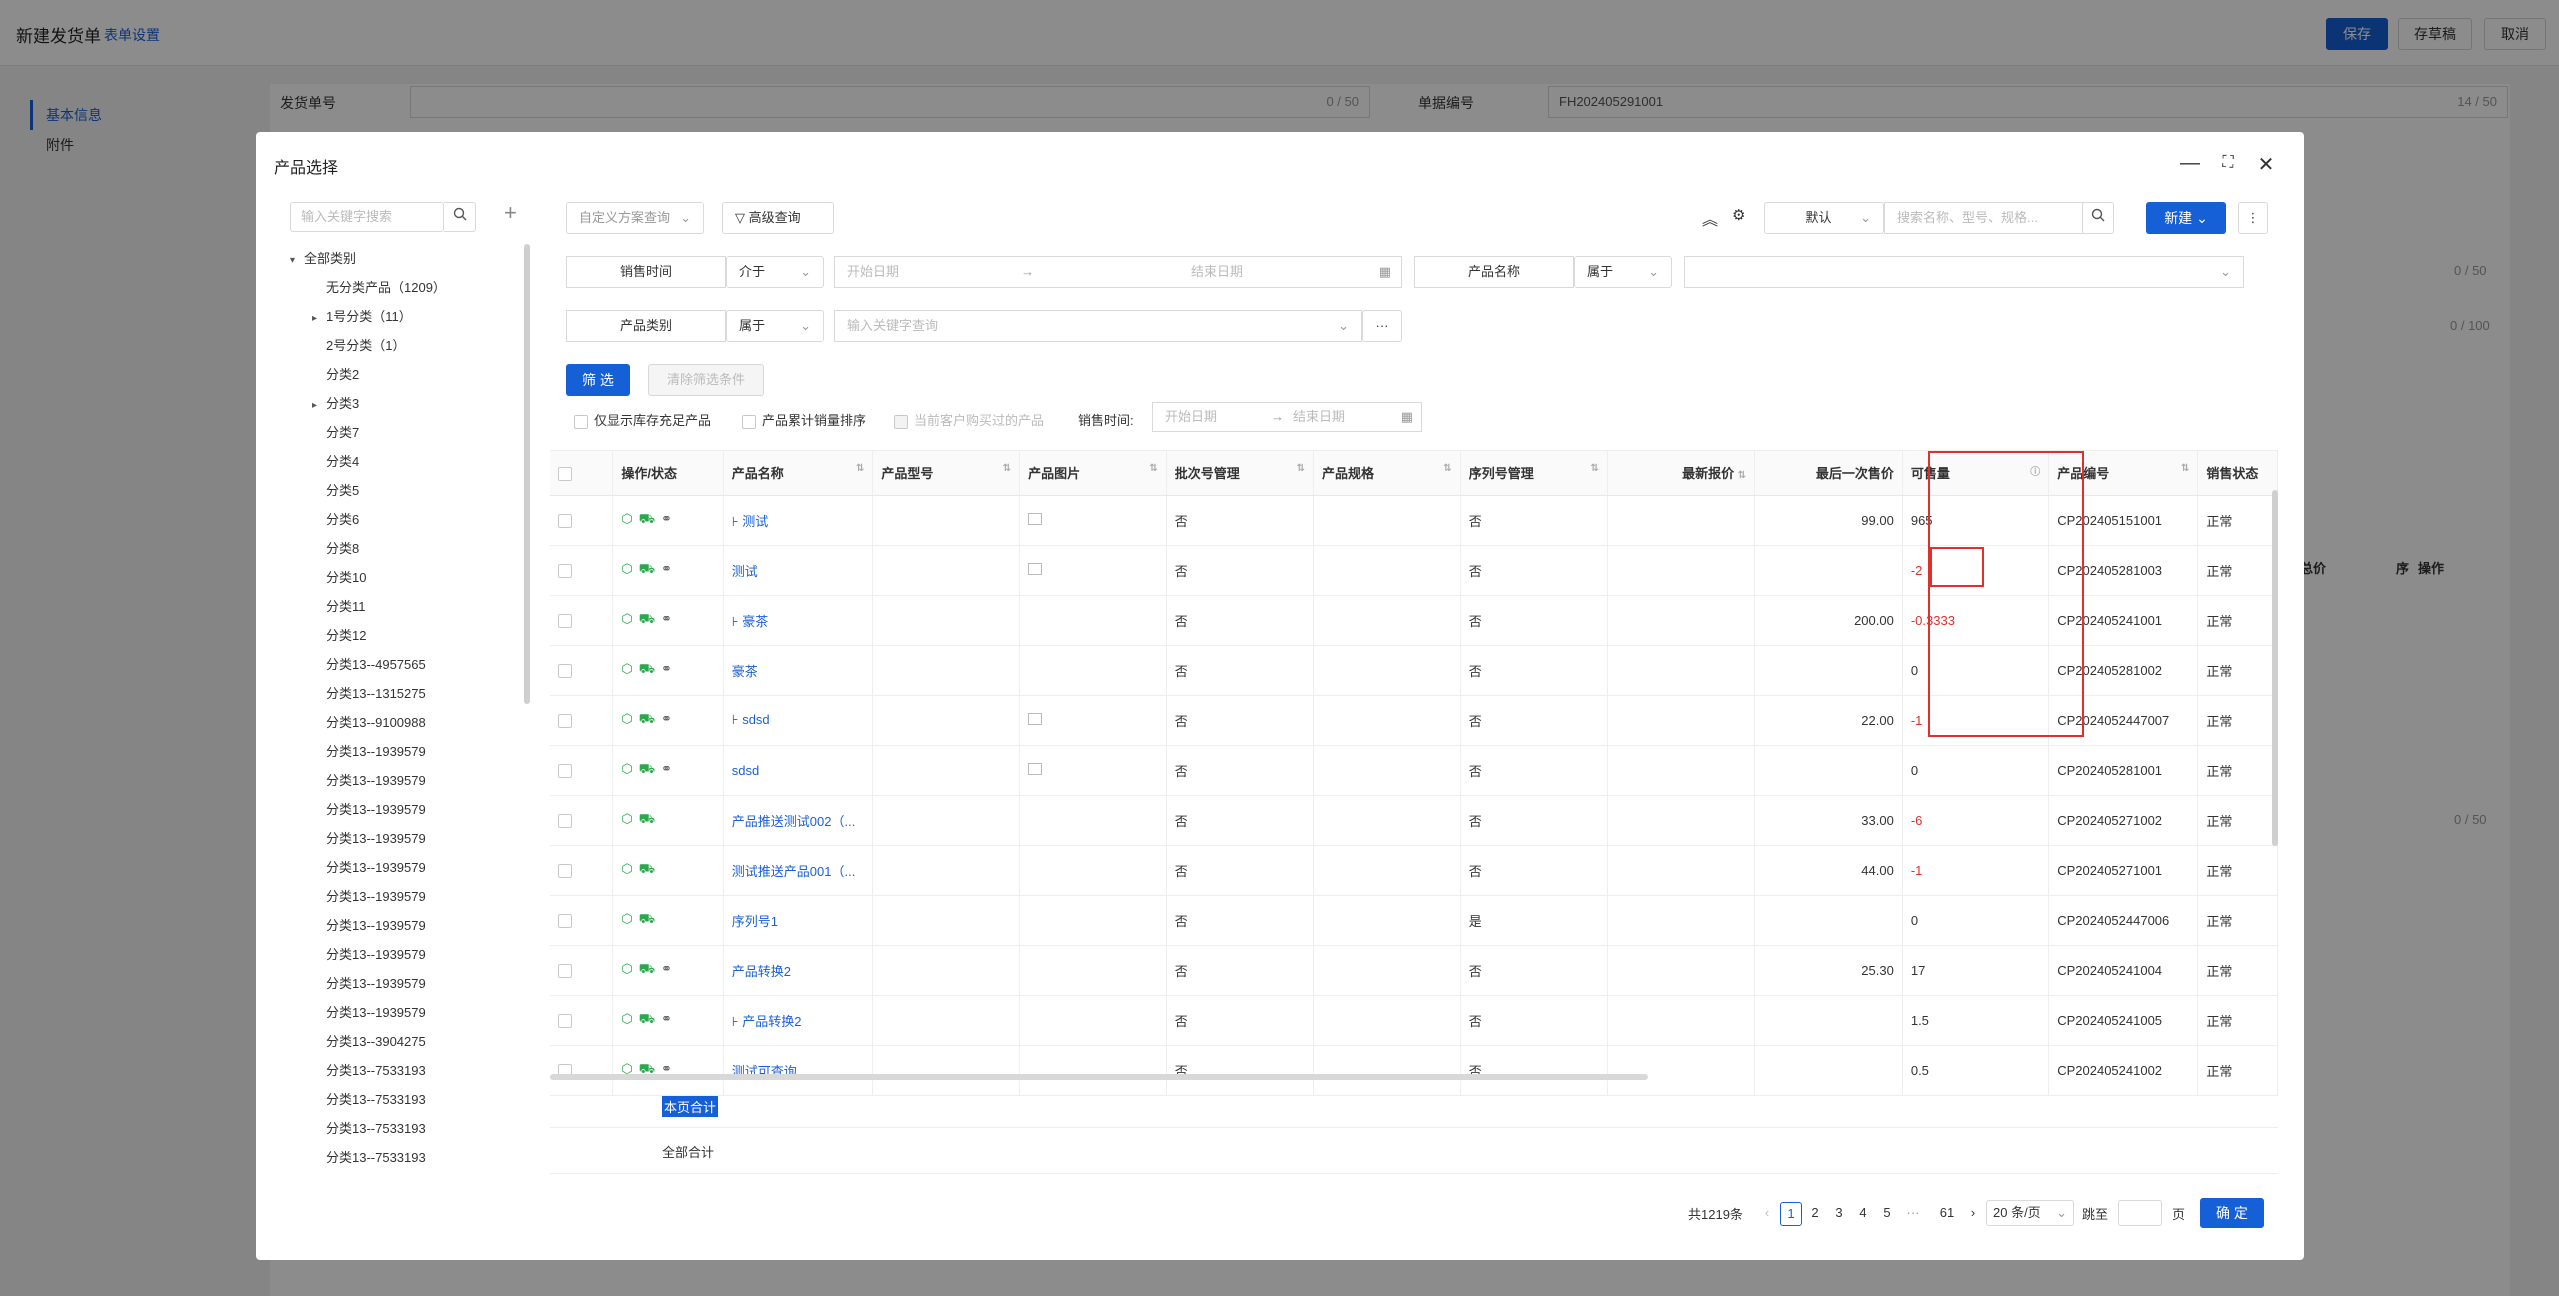 The height and width of the screenshot is (1296, 2559). I want to click on tree-search-input: 输入关键字搜索, so click(367, 217).